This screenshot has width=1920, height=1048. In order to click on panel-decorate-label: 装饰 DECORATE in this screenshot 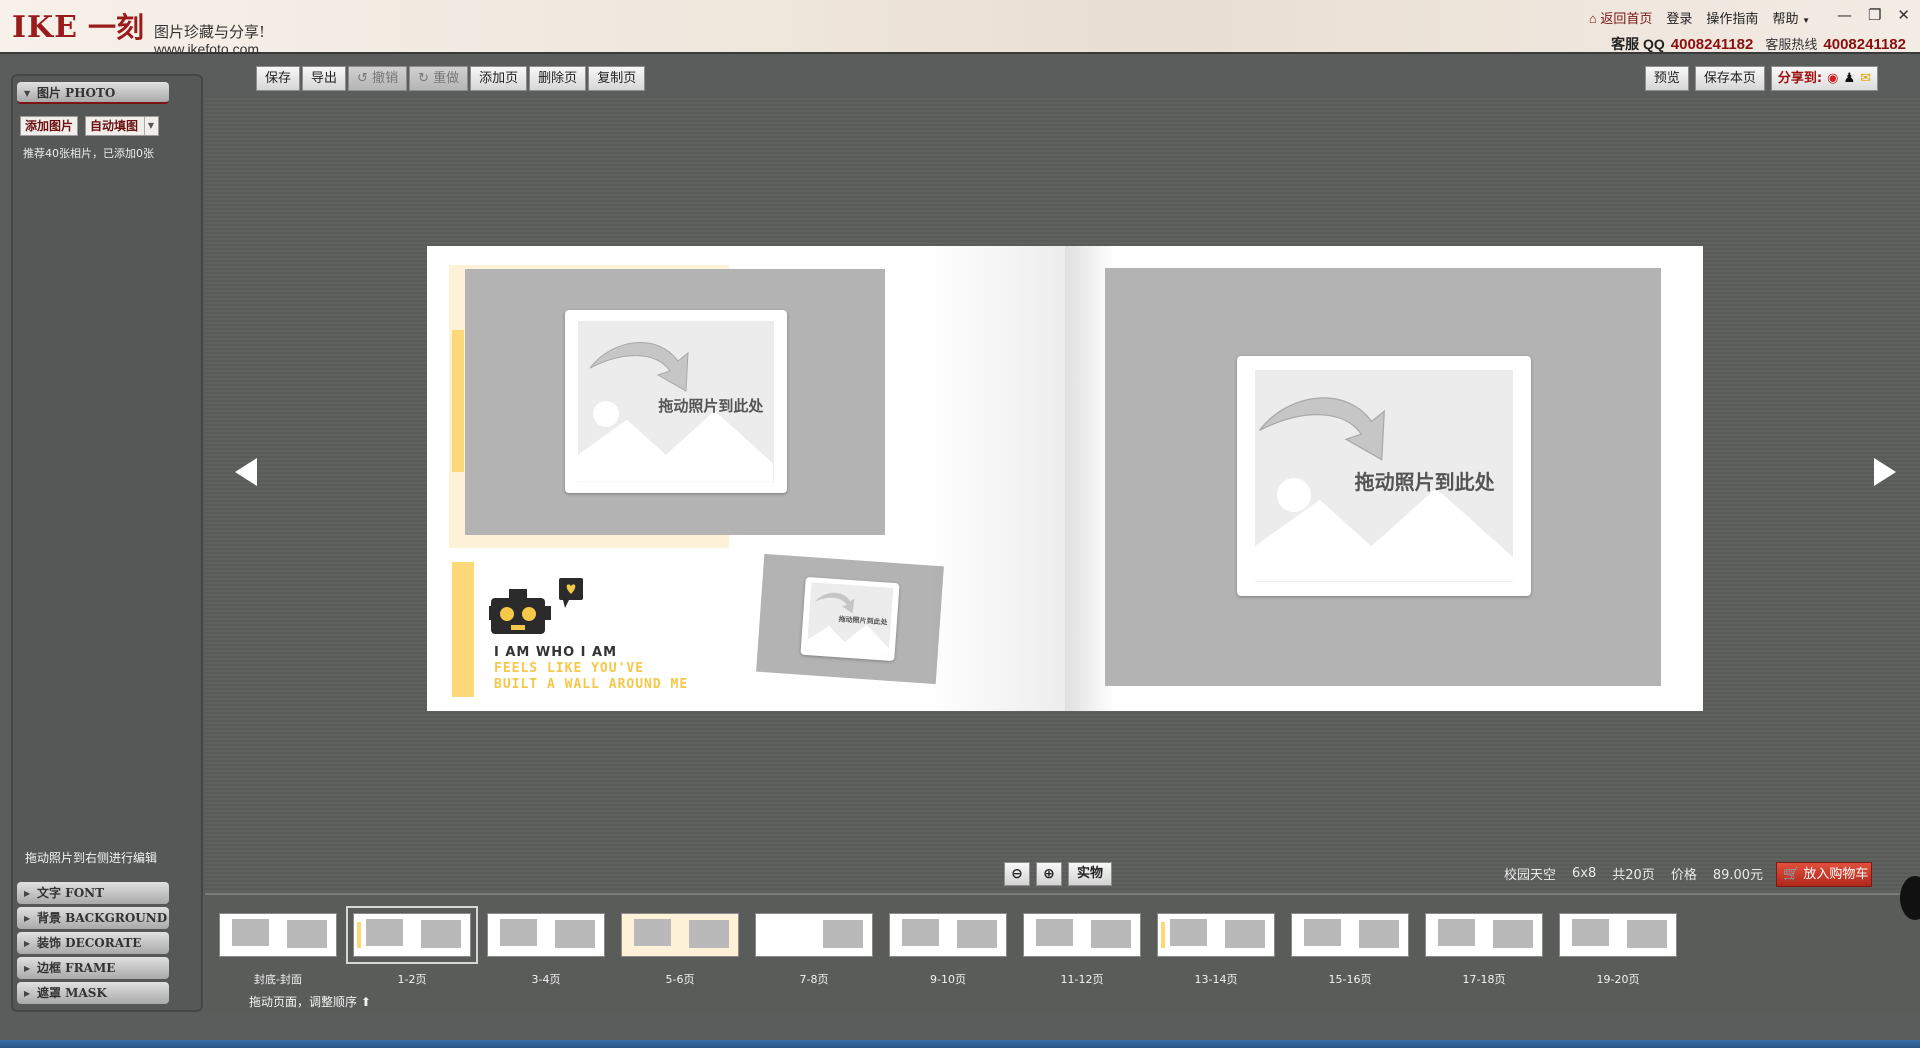, I will do `click(89, 943)`.